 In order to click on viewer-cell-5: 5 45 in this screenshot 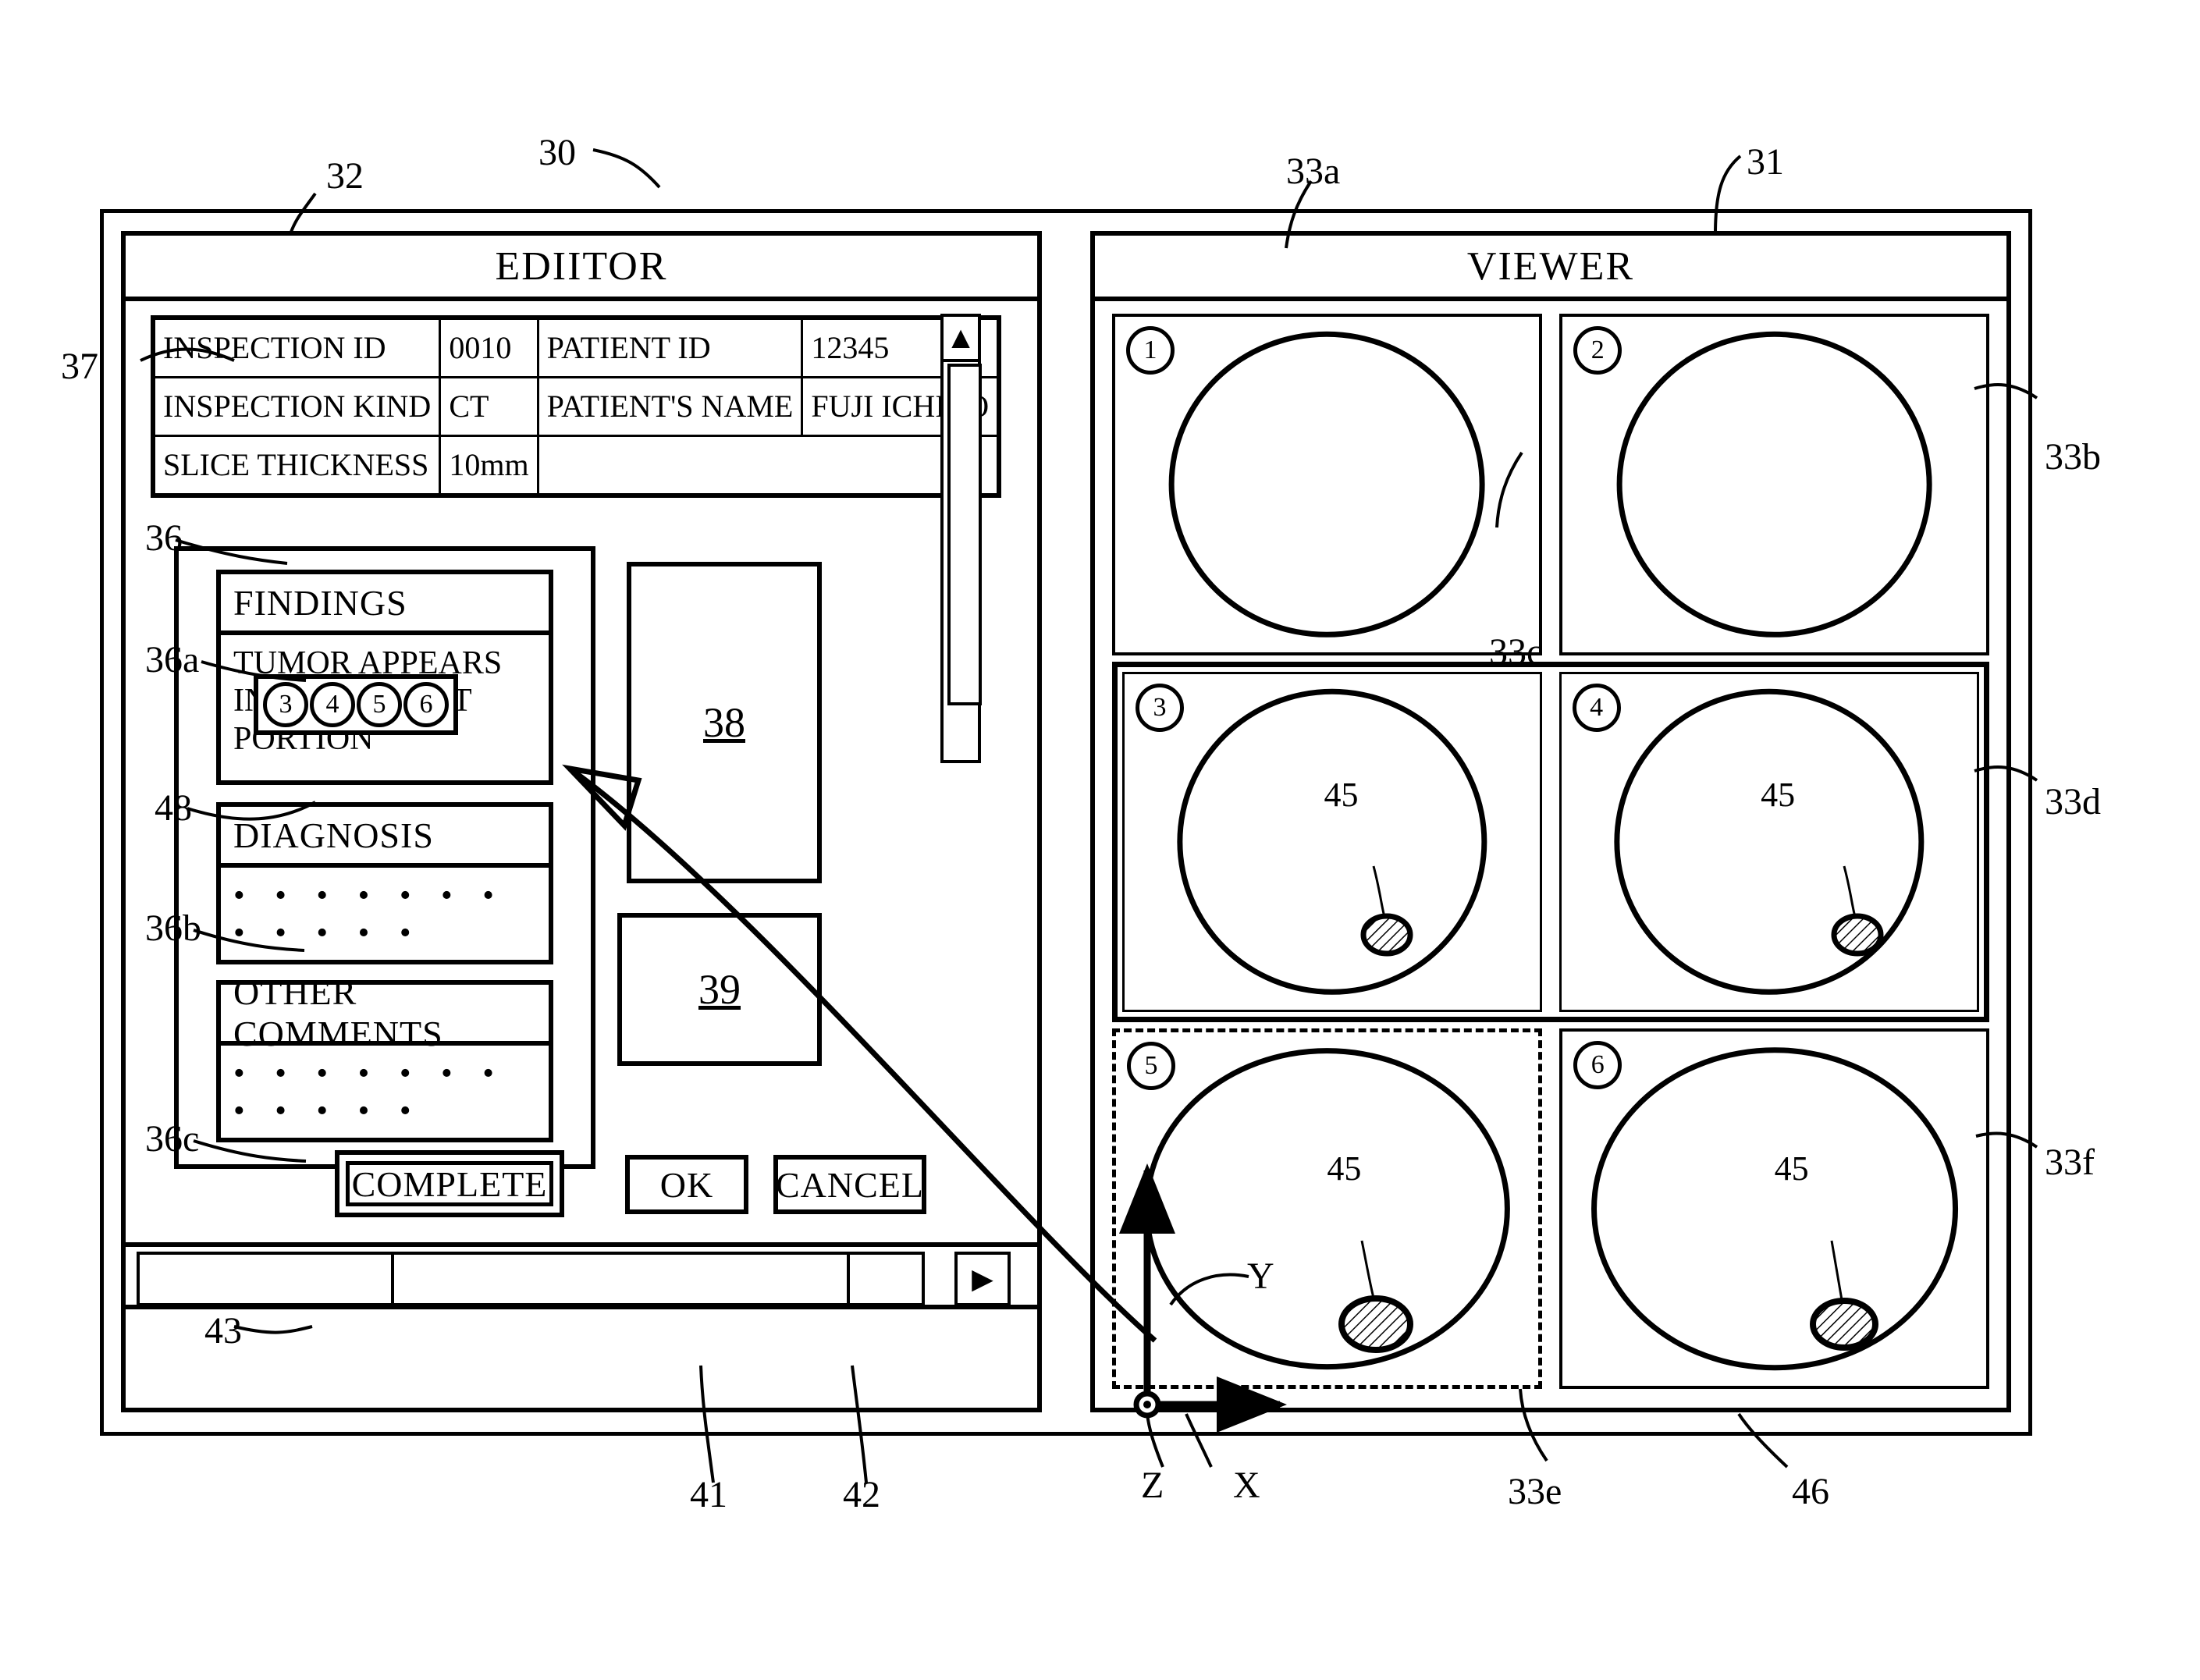, I will do `click(1327, 1209)`.